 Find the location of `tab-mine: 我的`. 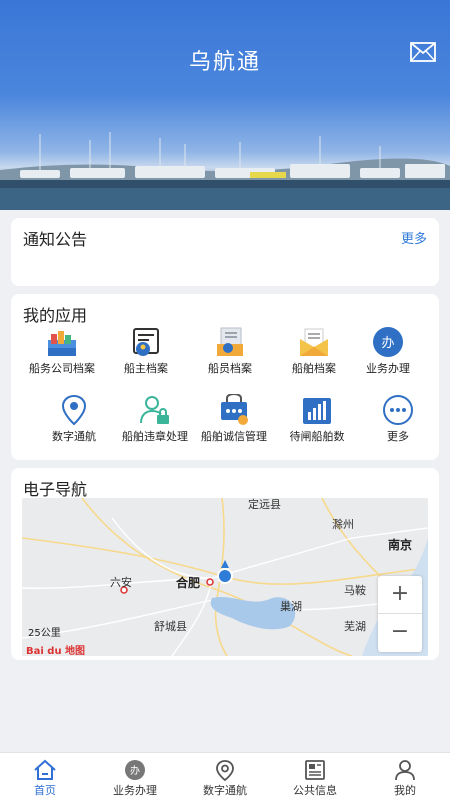

tab-mine: 我的 is located at coordinates (405, 776).